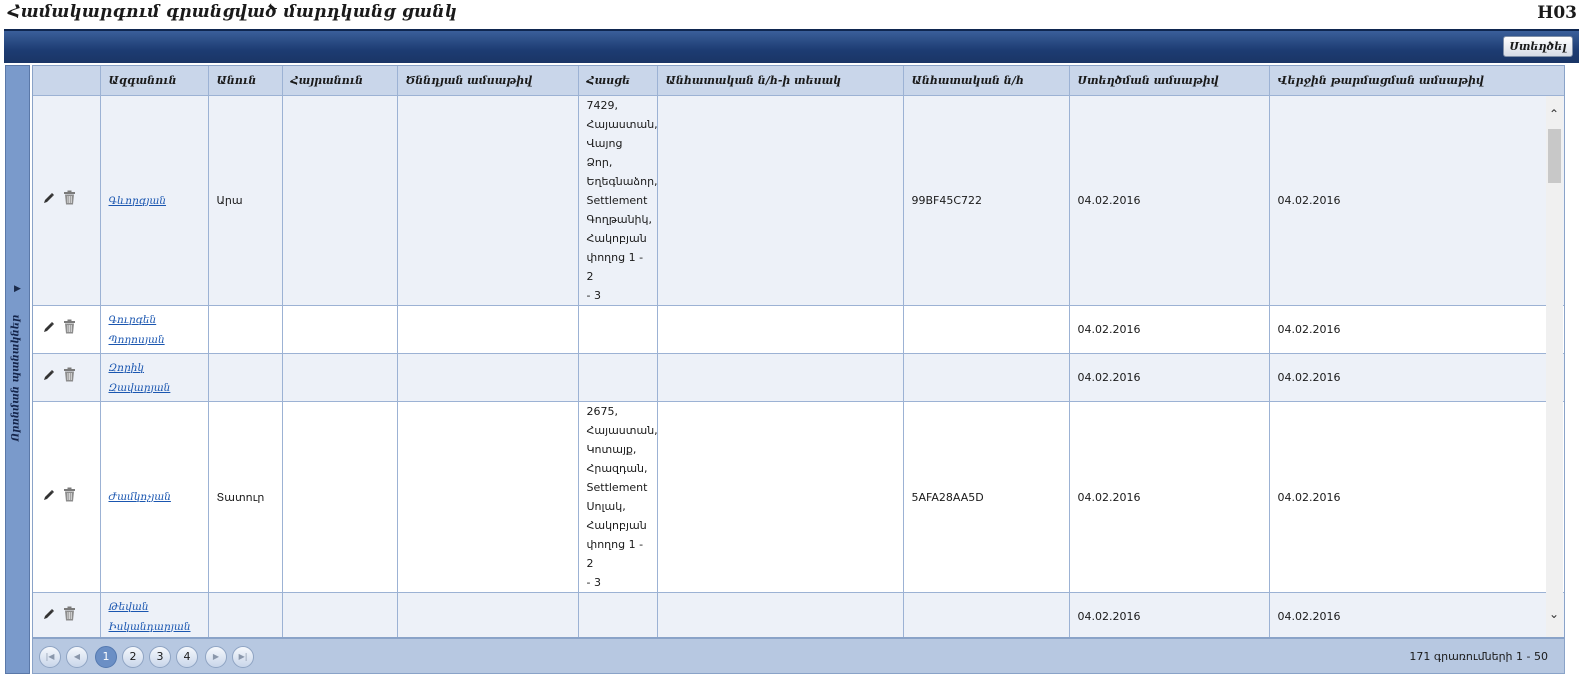 The height and width of the screenshot is (681, 1585). I want to click on page-button-2: 2, so click(133, 657).